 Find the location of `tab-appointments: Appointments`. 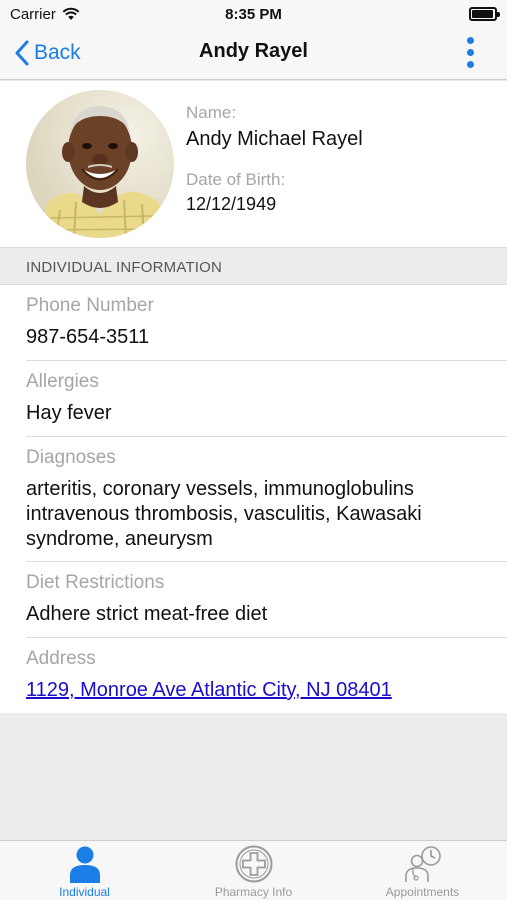

tab-appointments: Appointments is located at coordinates (422, 870).